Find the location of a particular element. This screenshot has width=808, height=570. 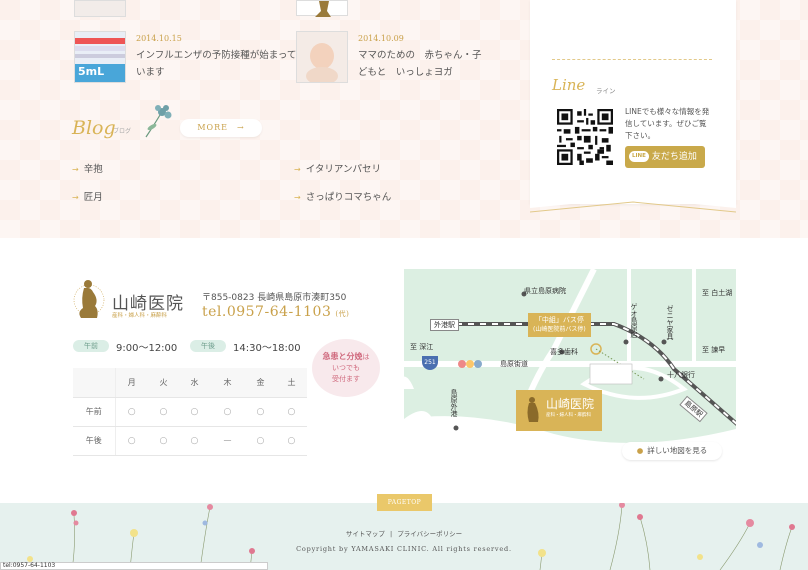

map-label-shiratsuchi: 至 白土湖 is located at coordinates (717, 293).